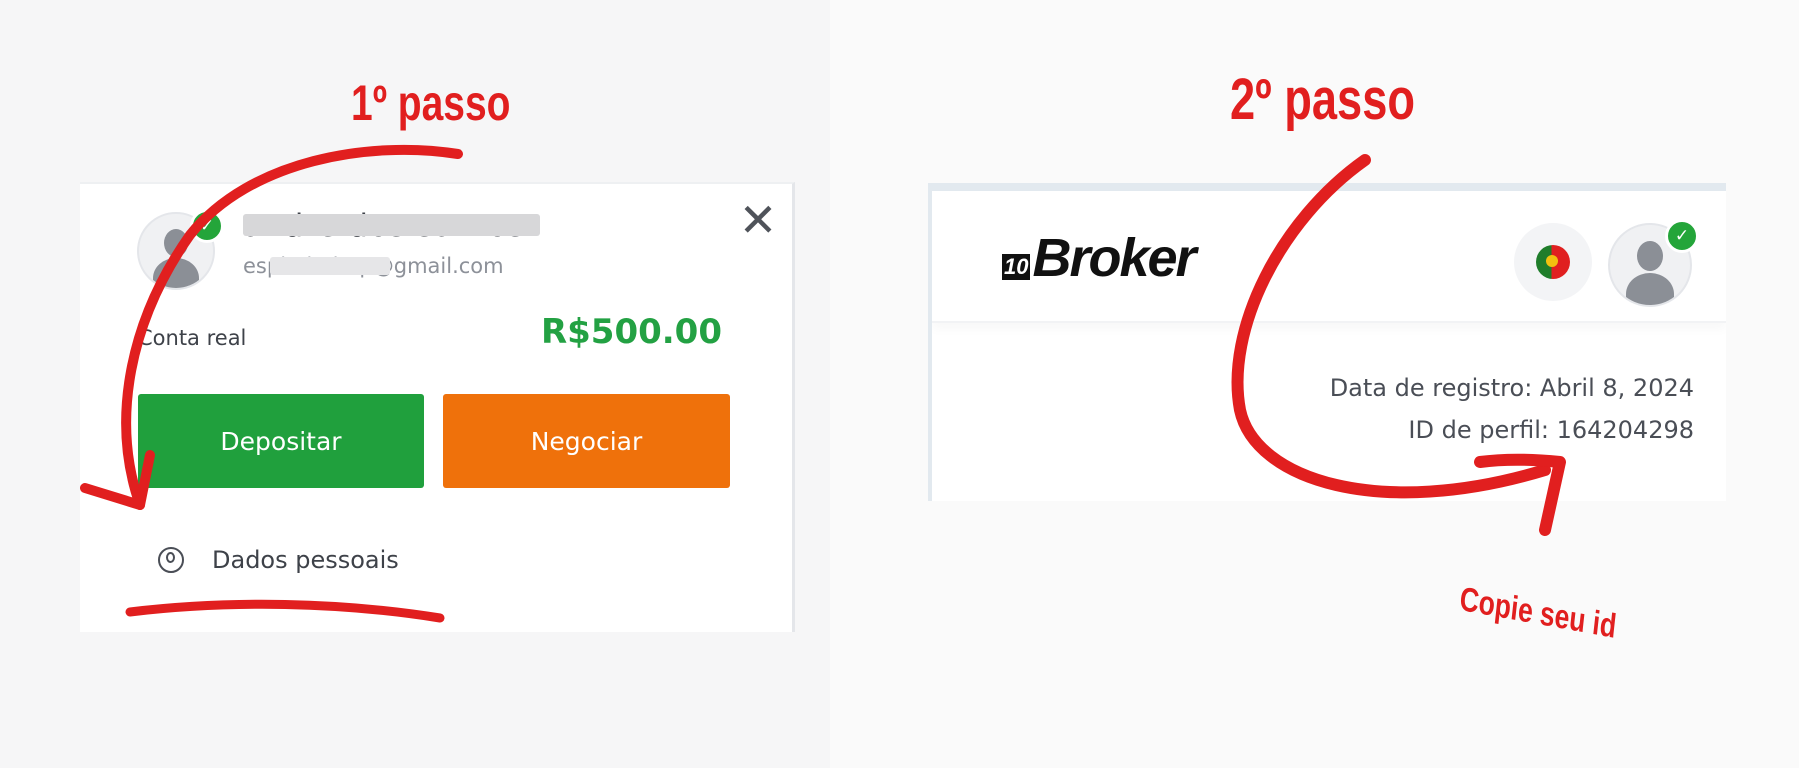  What do you see at coordinates (192, 338) in the screenshot?
I see `account-type-label: Conta real` at bounding box center [192, 338].